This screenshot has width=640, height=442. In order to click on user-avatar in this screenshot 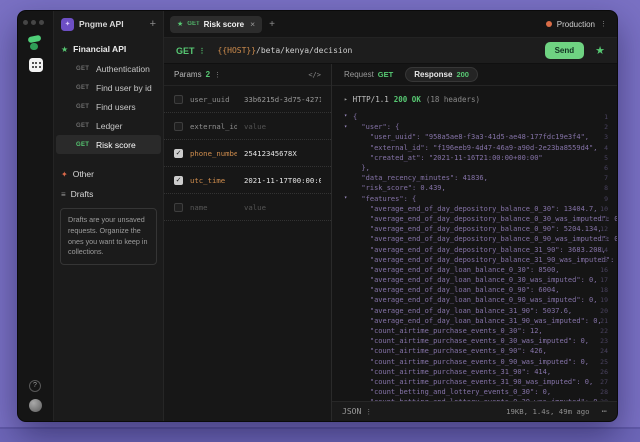, I will do `click(35, 405)`.